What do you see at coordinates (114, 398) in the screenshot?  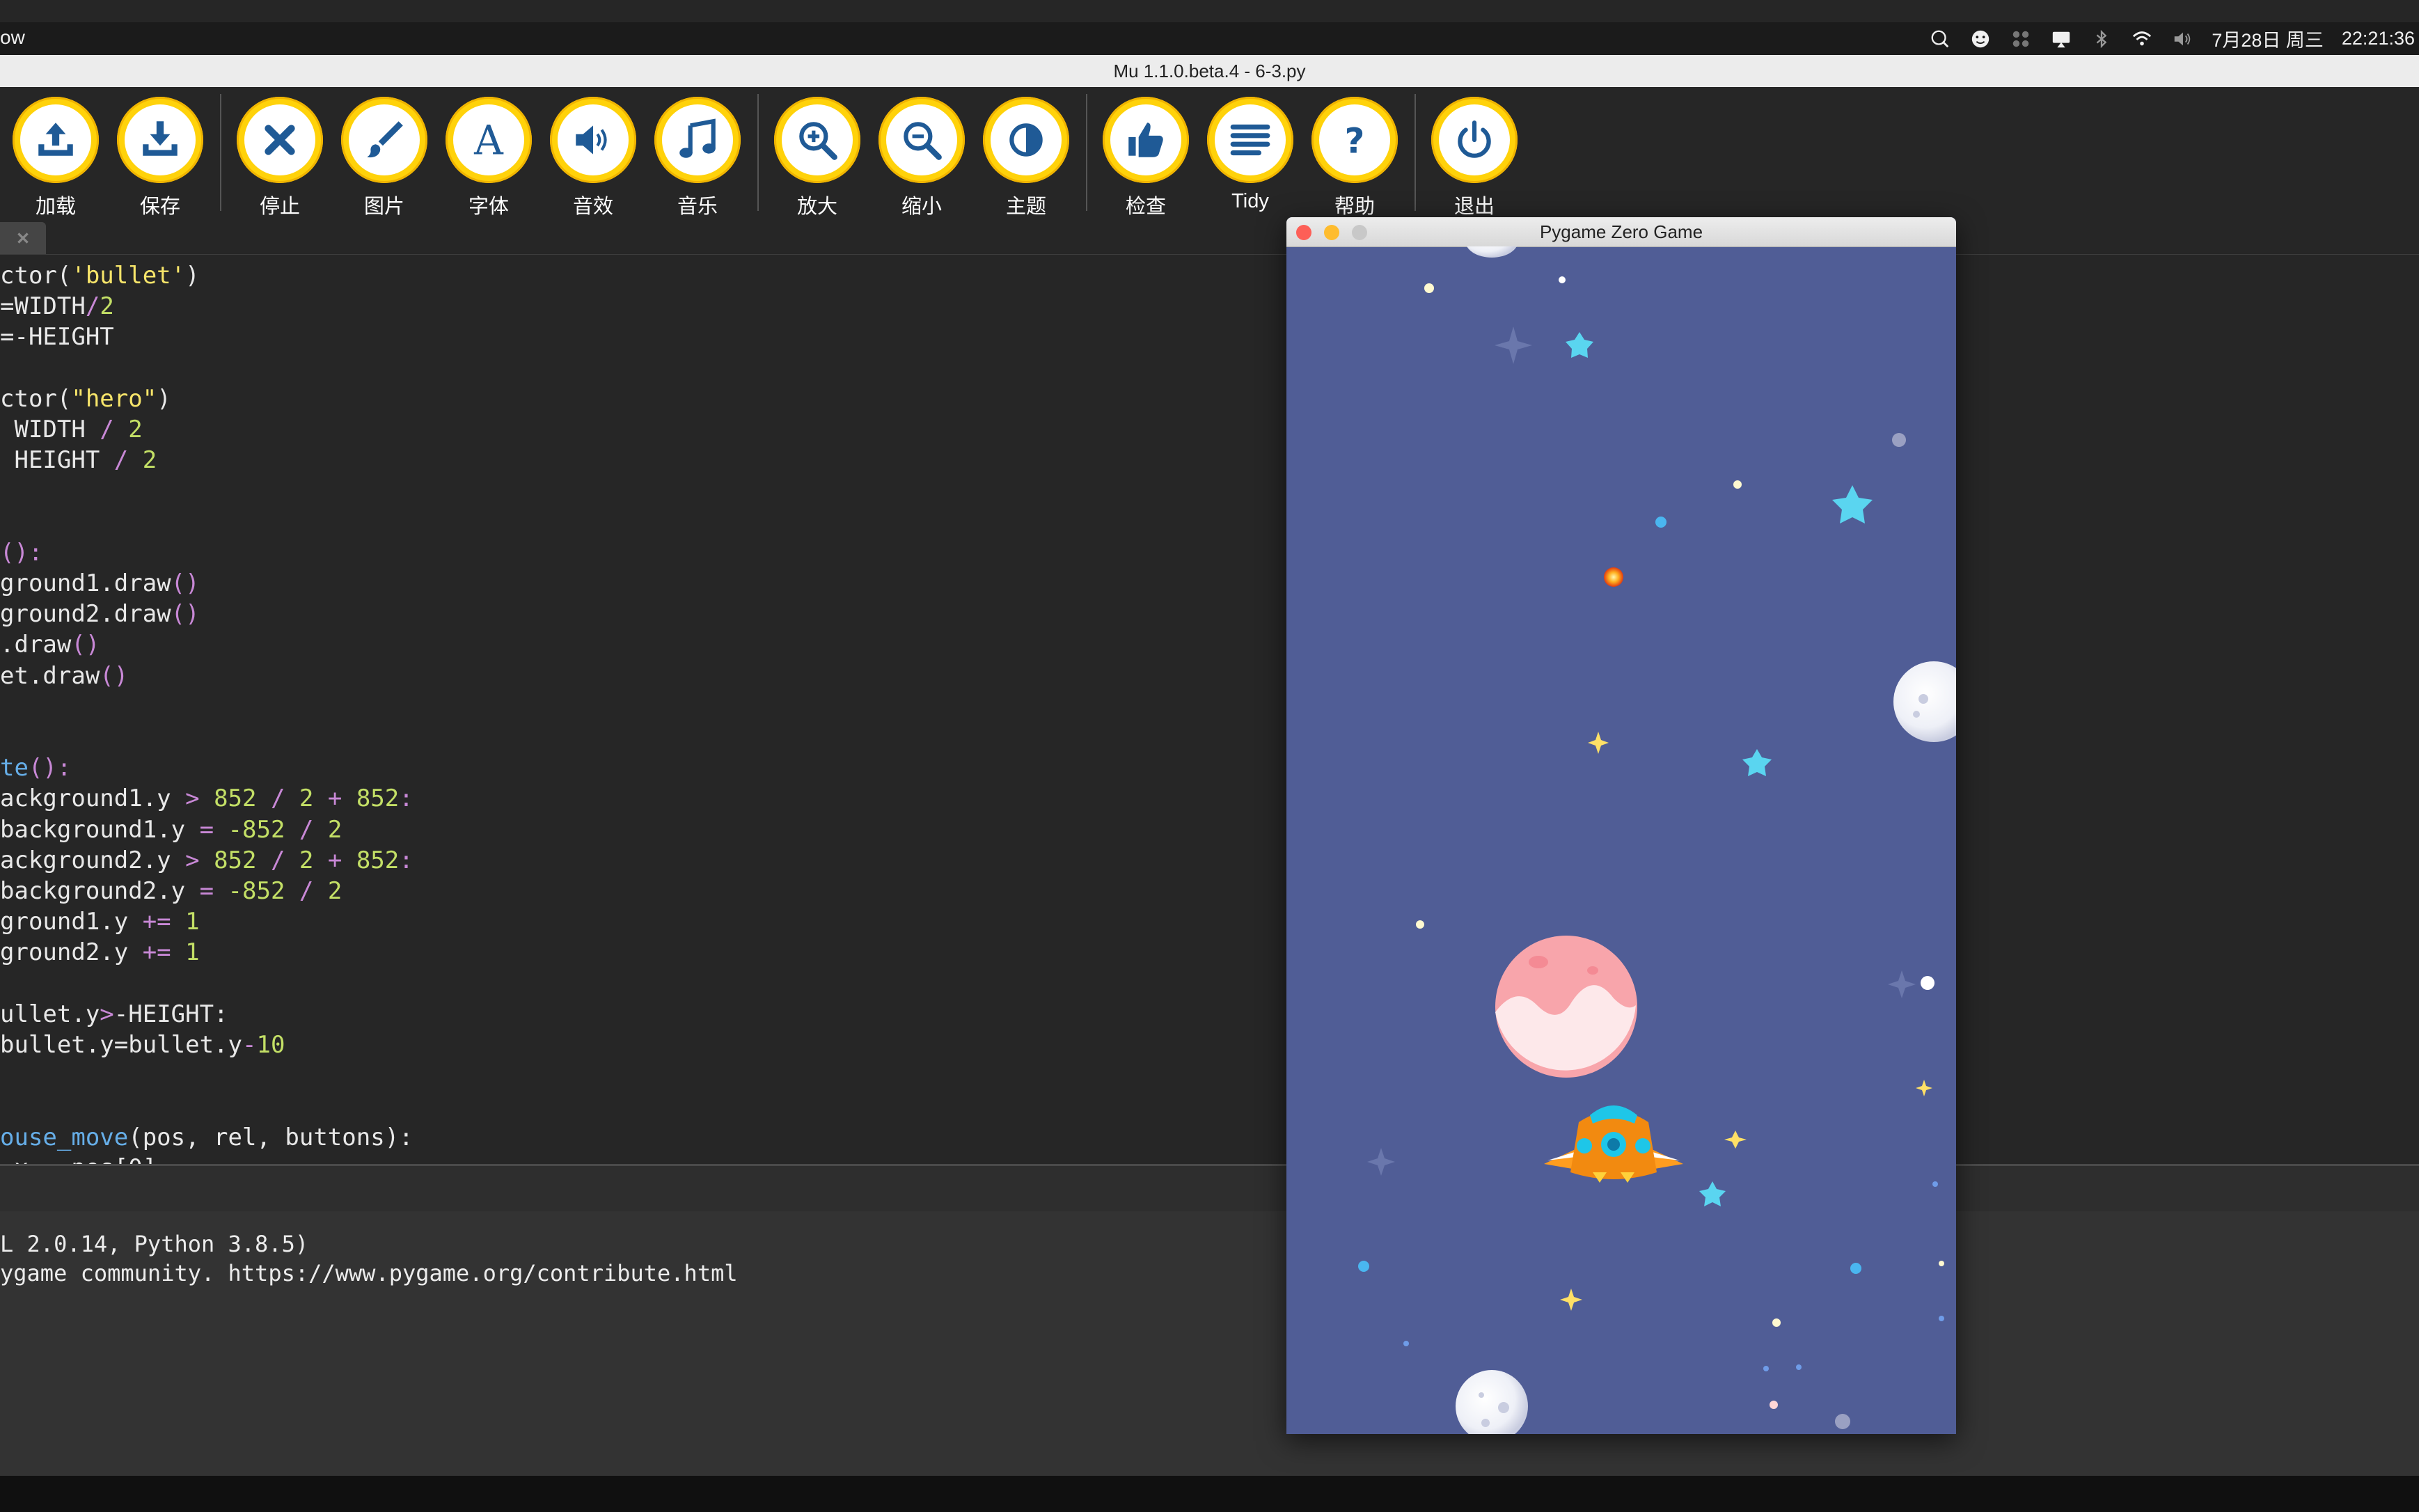 I see `code-token: "hero"` at bounding box center [114, 398].